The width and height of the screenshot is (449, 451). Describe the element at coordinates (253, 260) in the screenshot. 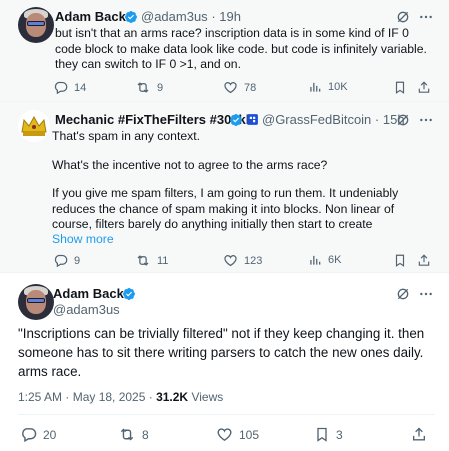

I see `like-count: 123` at that location.